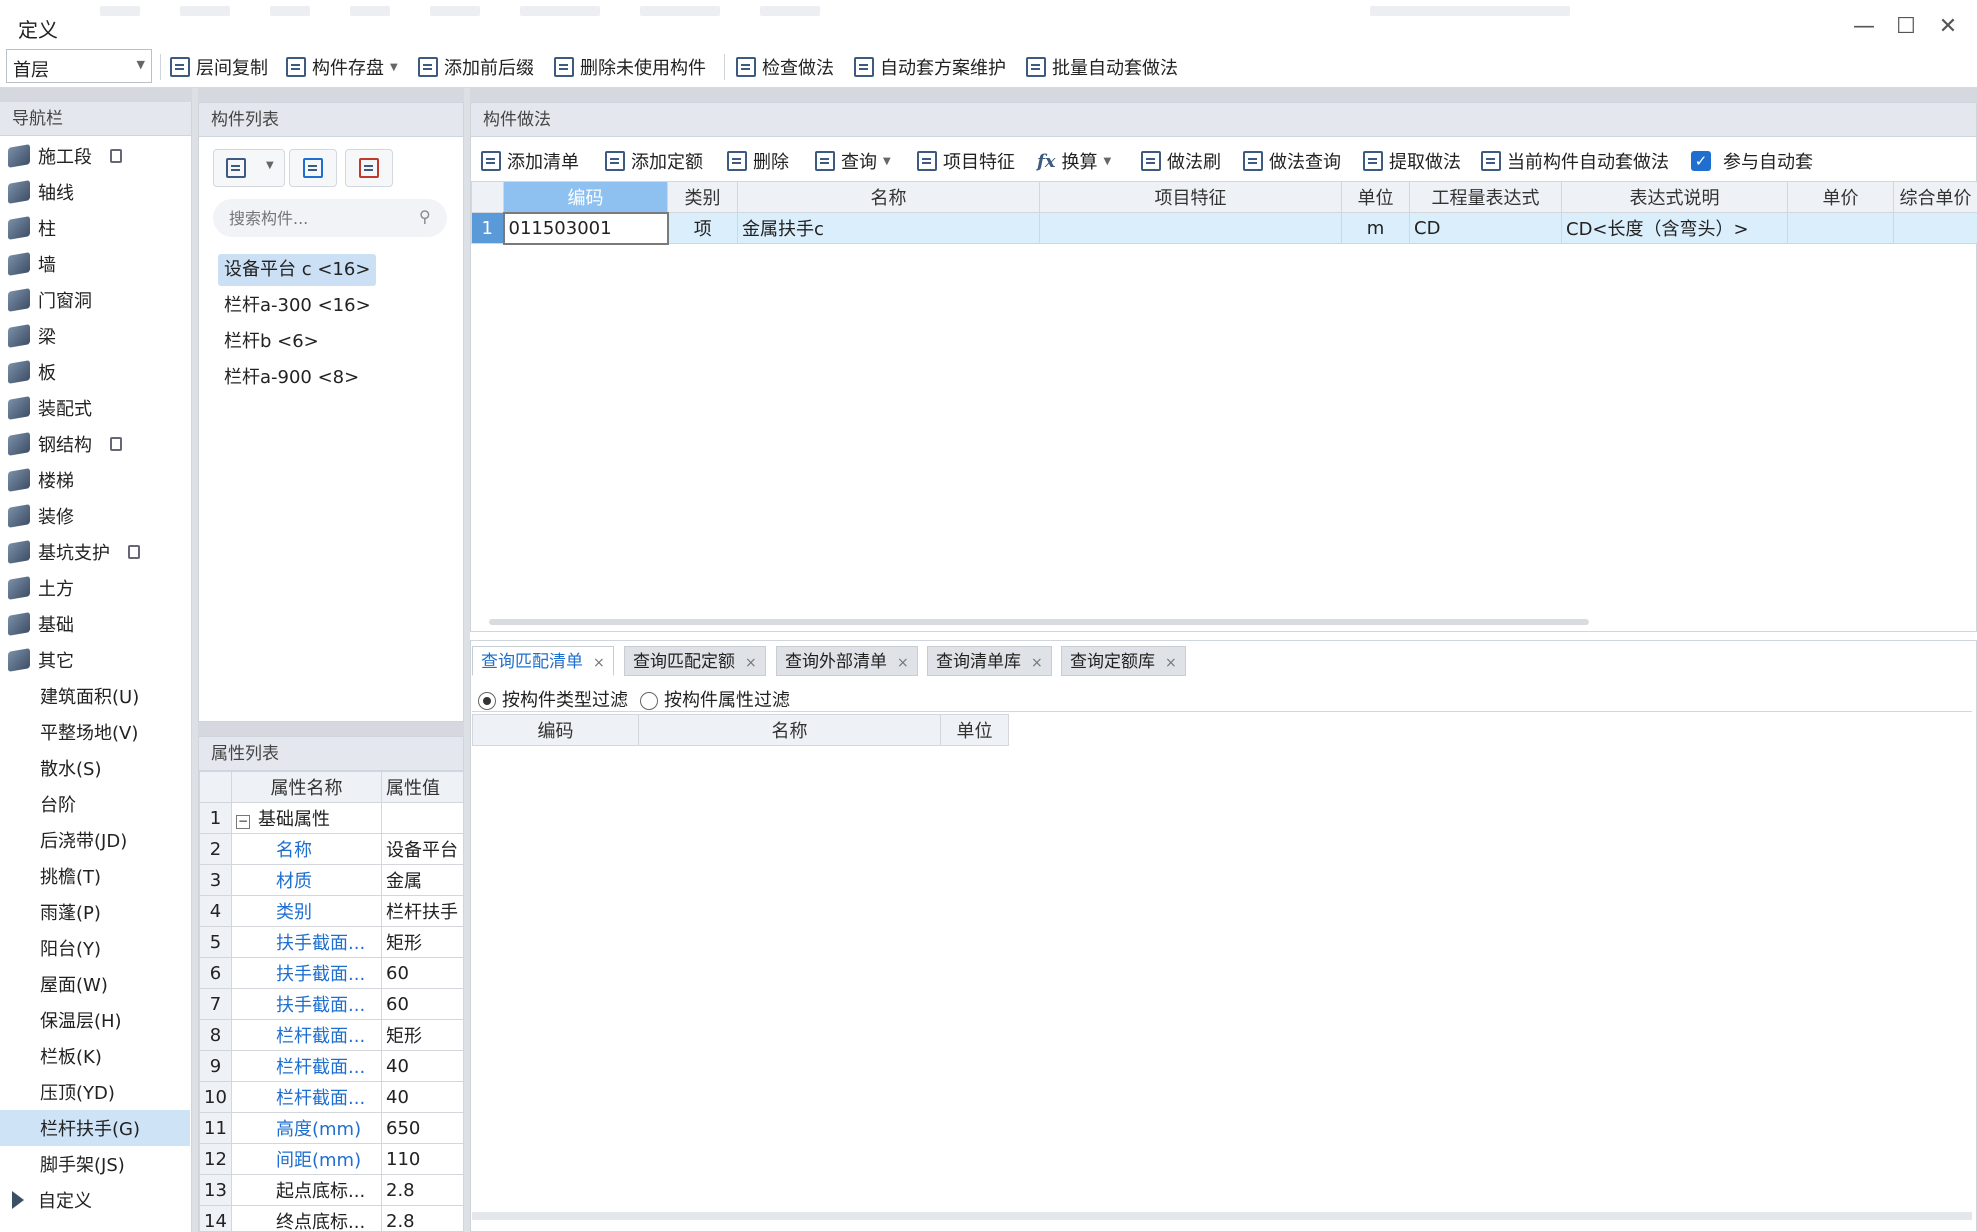 Image resolution: width=1977 pixels, height=1232 pixels. Describe the element at coordinates (1840, 228) in the screenshot. I see `method-cell-price` at that location.